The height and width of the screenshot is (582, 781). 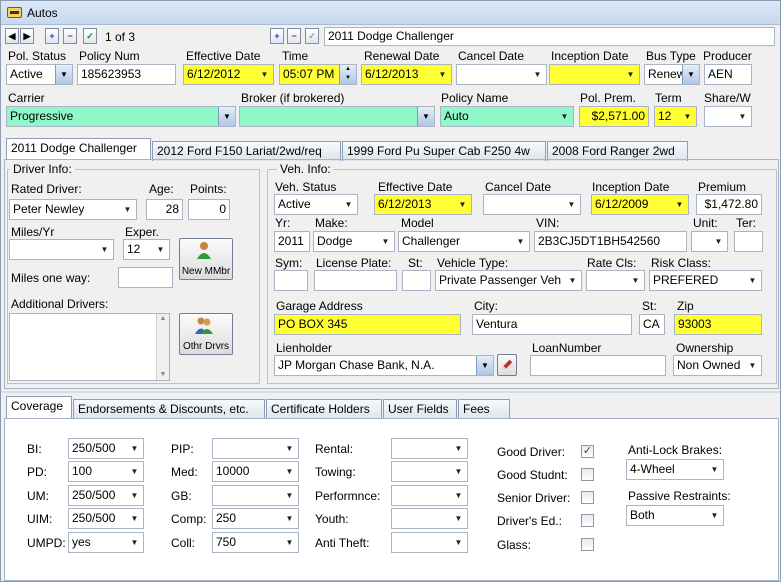 I want to click on garage-st-input: CA, so click(x=652, y=324).